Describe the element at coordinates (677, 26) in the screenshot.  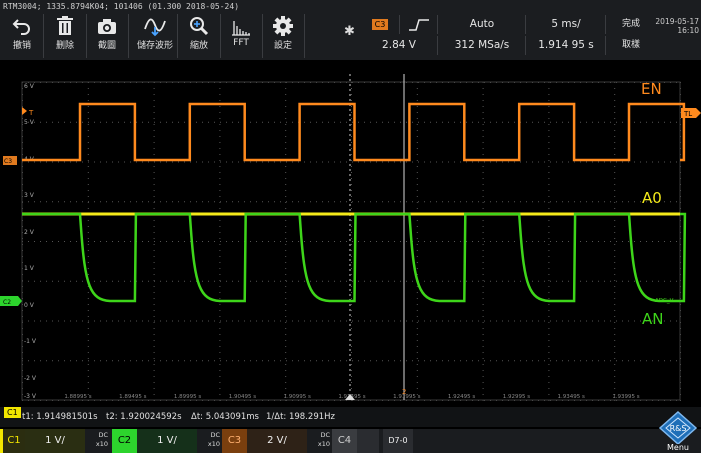
I see `datetime: 2019-05-17 16:10` at that location.